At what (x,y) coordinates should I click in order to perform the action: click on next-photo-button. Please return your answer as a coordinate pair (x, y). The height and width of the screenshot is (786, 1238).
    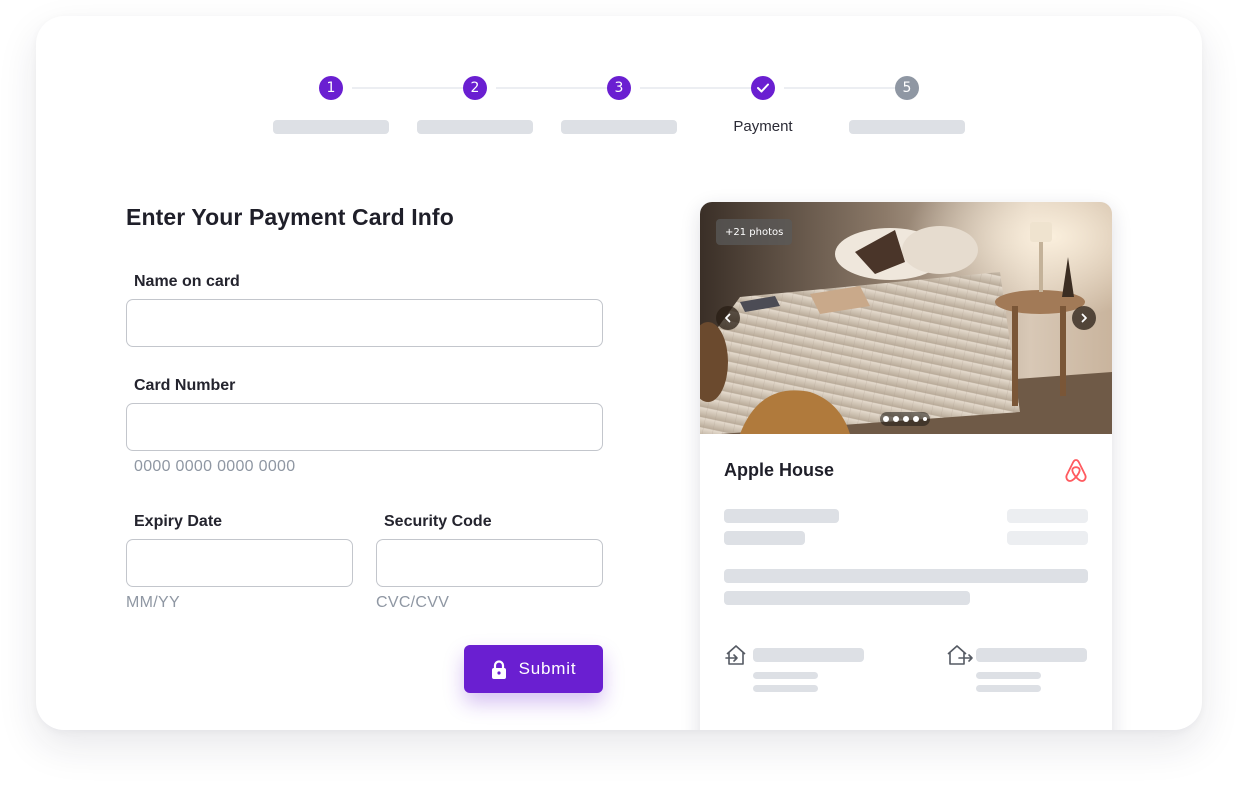
    Looking at the image, I should click on (1084, 318).